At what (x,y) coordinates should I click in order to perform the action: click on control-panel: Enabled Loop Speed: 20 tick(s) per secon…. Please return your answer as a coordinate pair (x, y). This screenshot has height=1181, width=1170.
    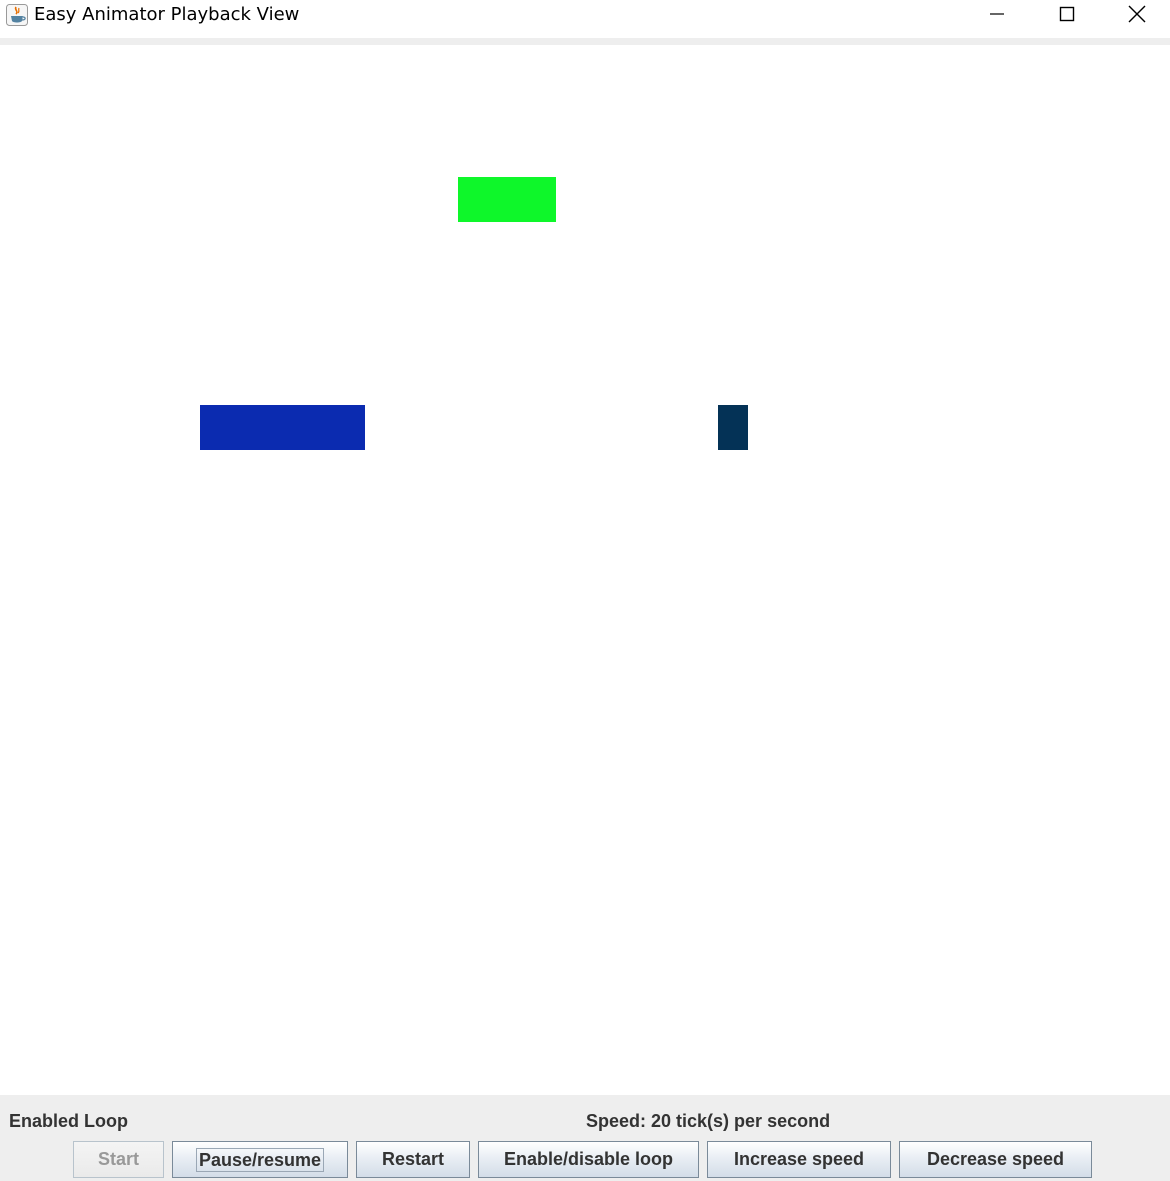
    Looking at the image, I should click on (585, 1138).